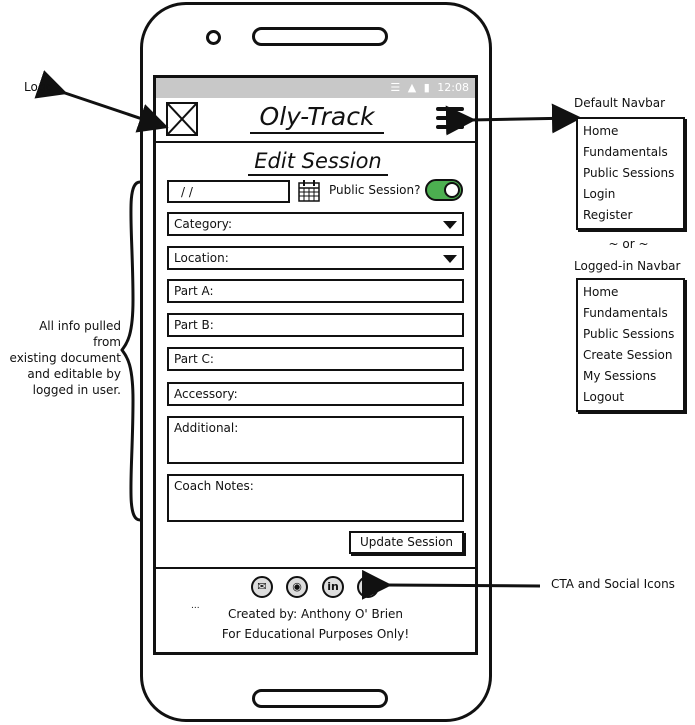  Describe the element at coordinates (38, 87) in the screenshot. I see `logo-annotation: Logo` at that location.